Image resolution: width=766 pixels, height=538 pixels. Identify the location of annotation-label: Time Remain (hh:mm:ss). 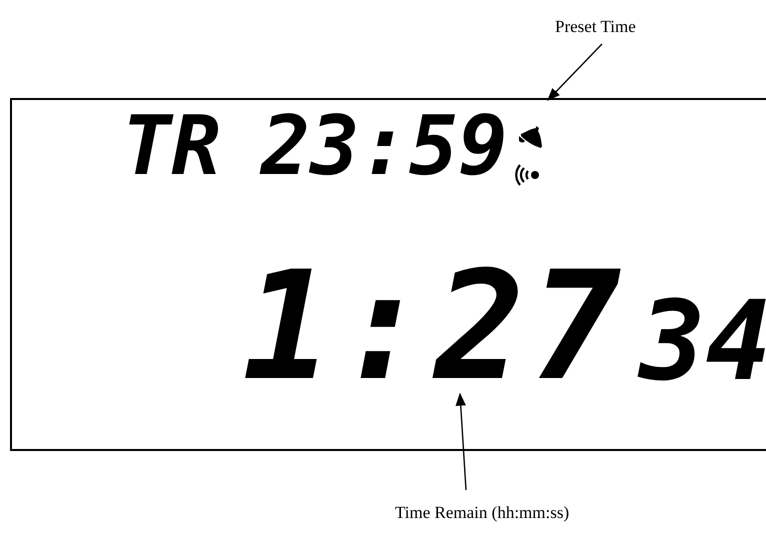
(482, 513).